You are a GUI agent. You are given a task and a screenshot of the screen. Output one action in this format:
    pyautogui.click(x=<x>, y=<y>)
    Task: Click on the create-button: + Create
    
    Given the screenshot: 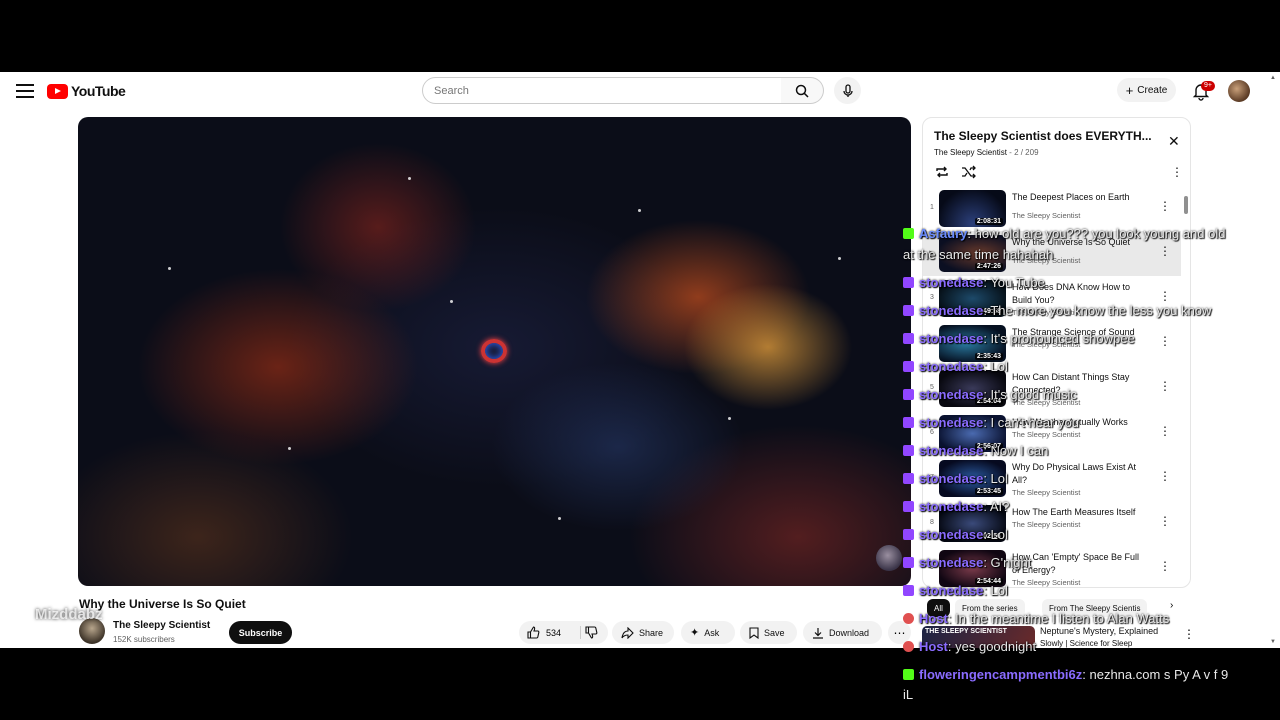 What is the action you would take?
    pyautogui.click(x=1146, y=90)
    